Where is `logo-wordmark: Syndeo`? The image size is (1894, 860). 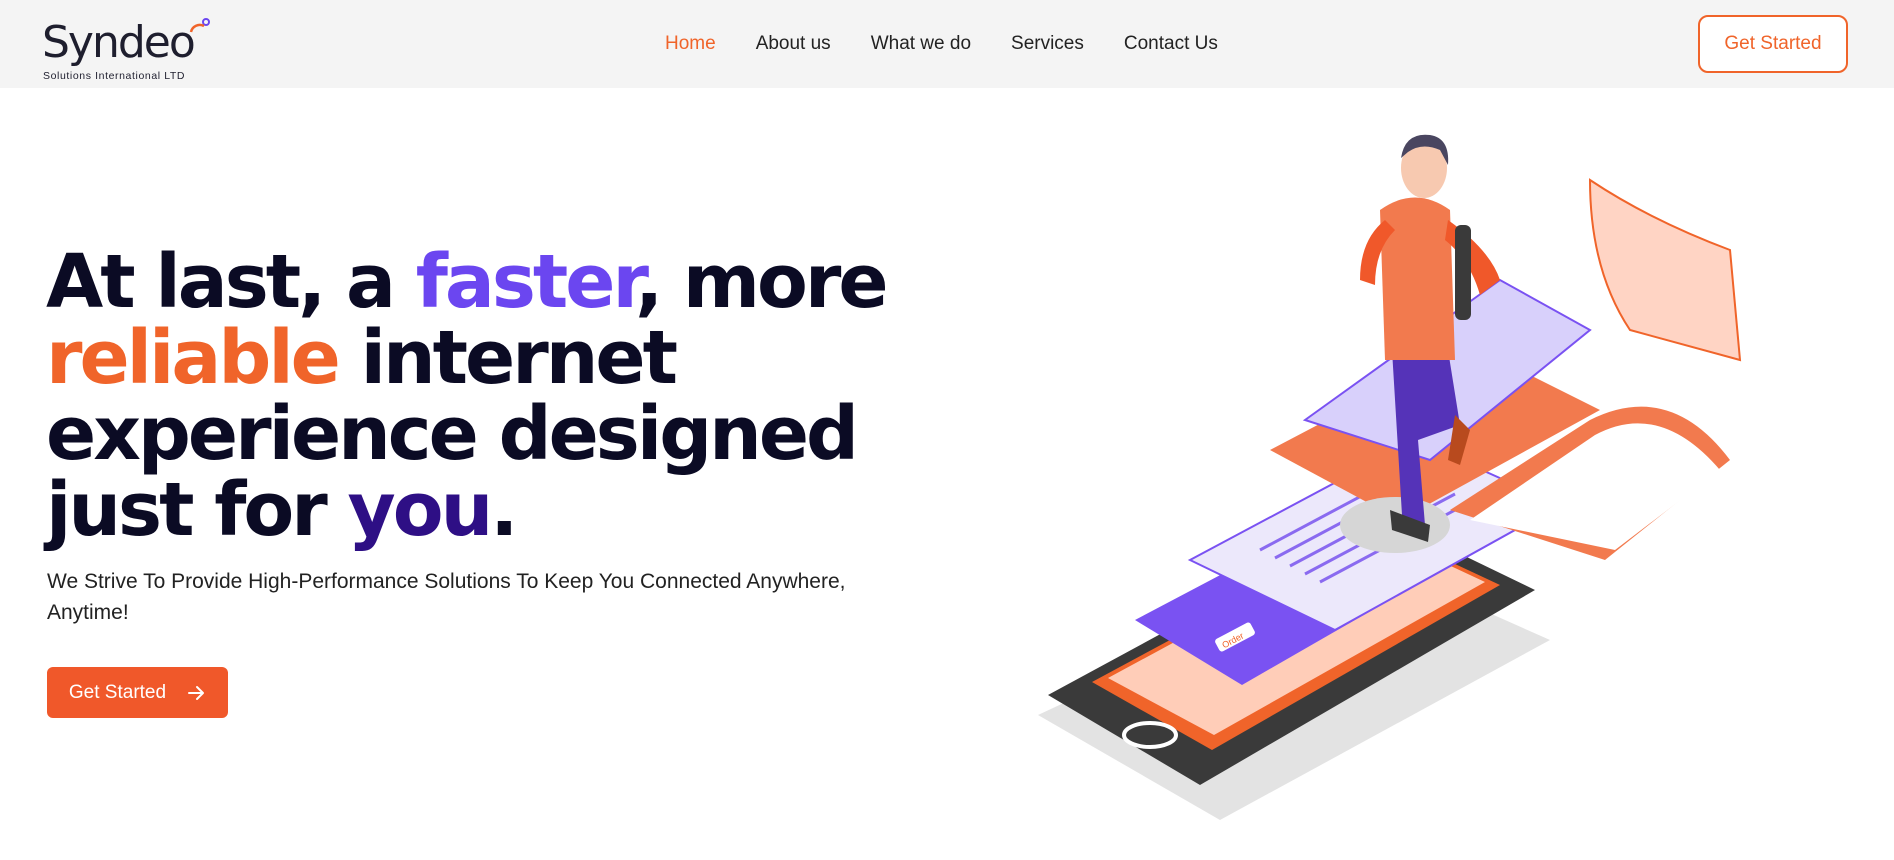
logo-wordmark: Syndeo is located at coordinates (119, 42).